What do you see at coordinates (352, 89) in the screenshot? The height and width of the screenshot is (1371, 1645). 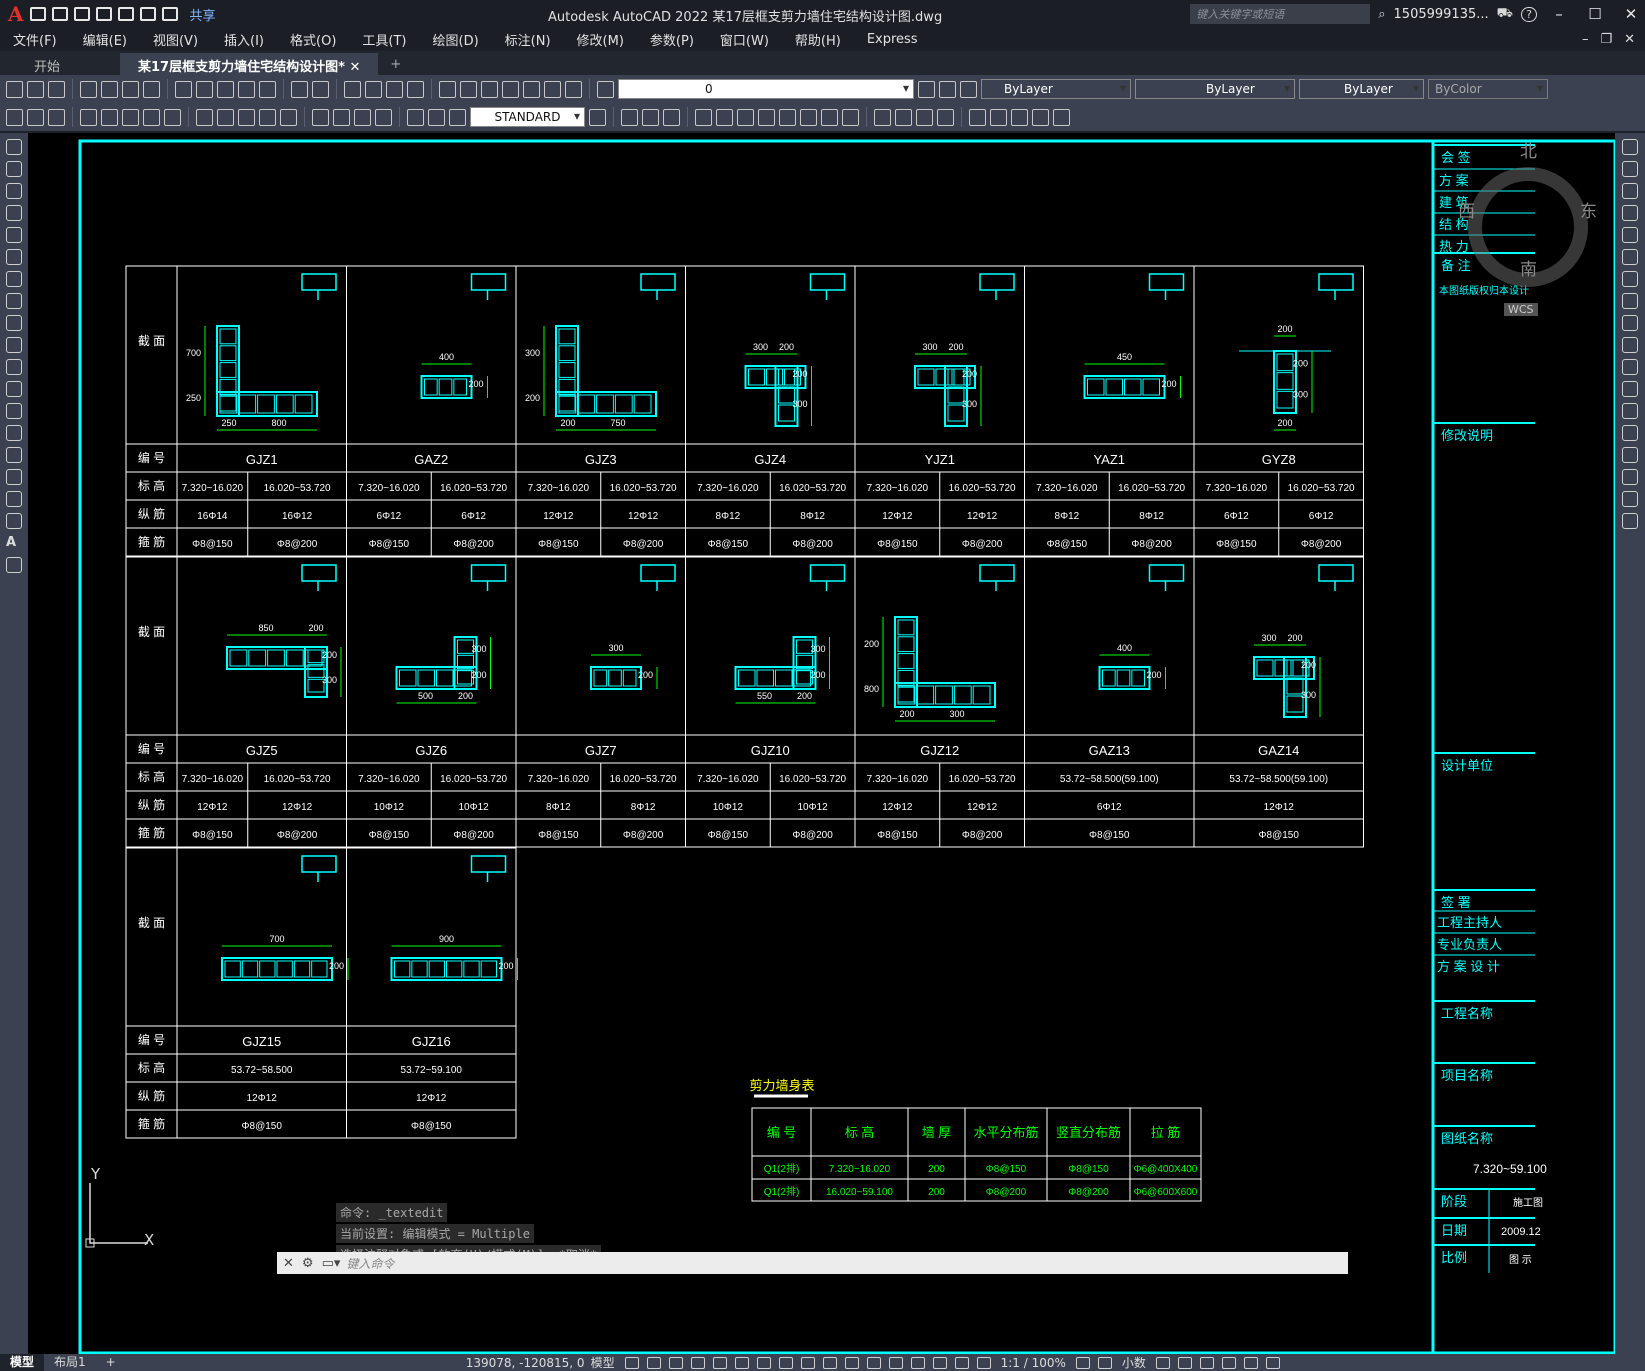 I see `pan-icon` at bounding box center [352, 89].